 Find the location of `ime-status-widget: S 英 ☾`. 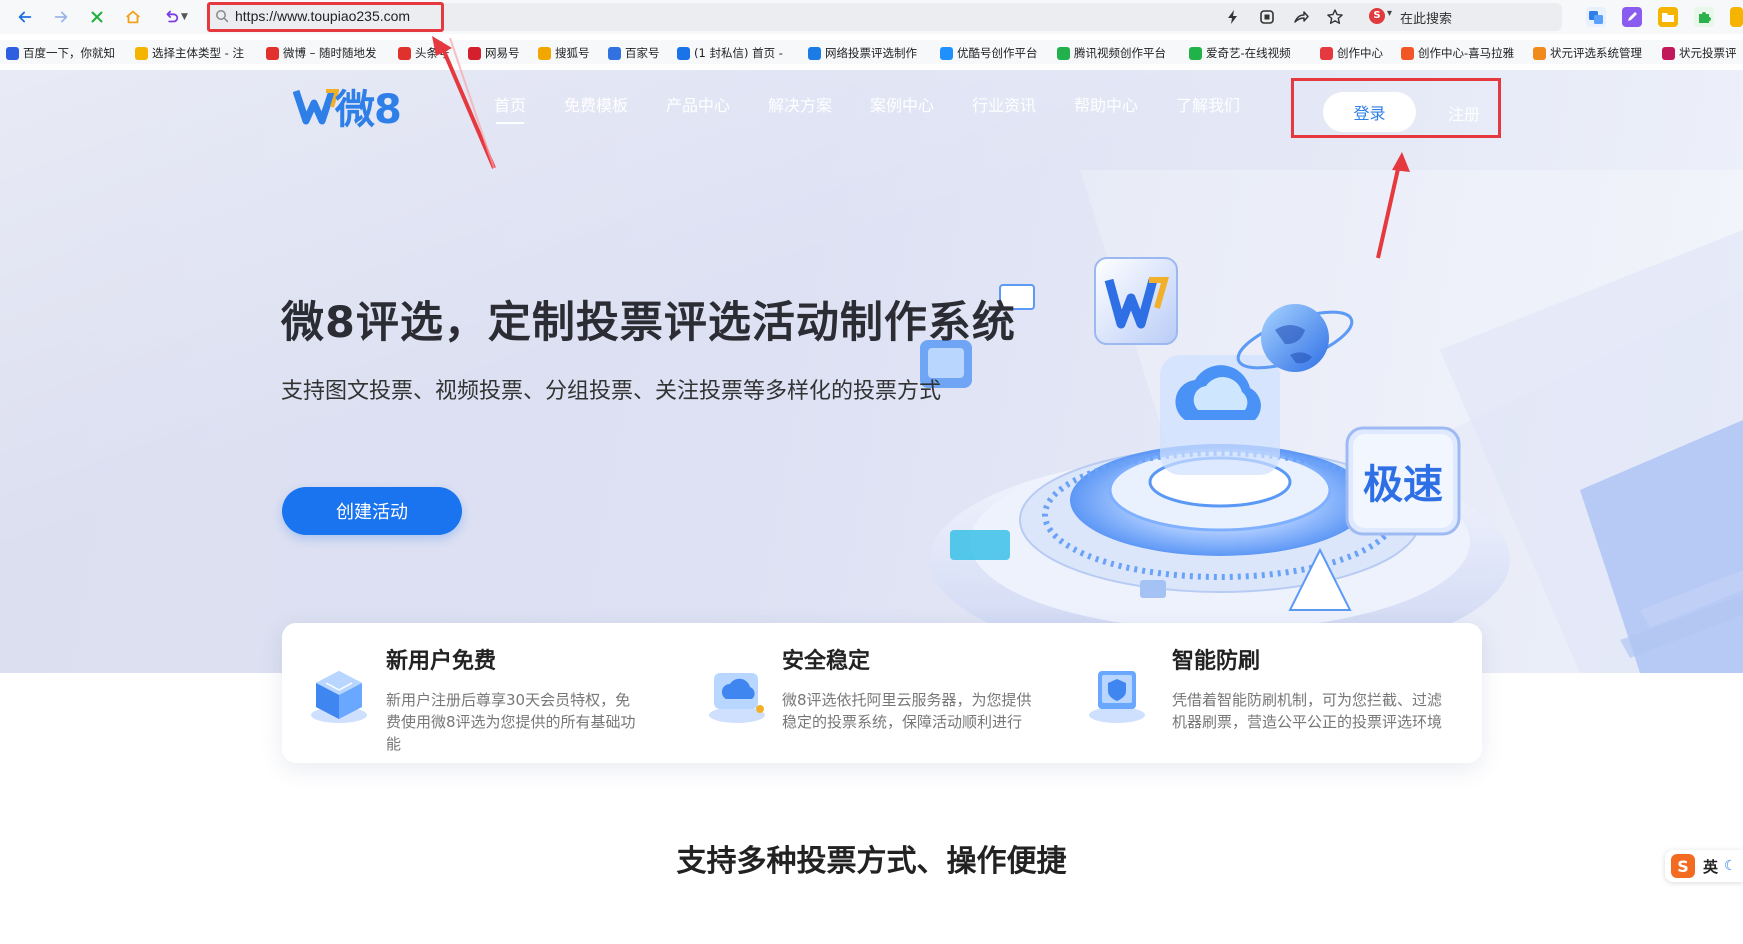

ime-status-widget: S 英 ☾ is located at coordinates (1704, 866).